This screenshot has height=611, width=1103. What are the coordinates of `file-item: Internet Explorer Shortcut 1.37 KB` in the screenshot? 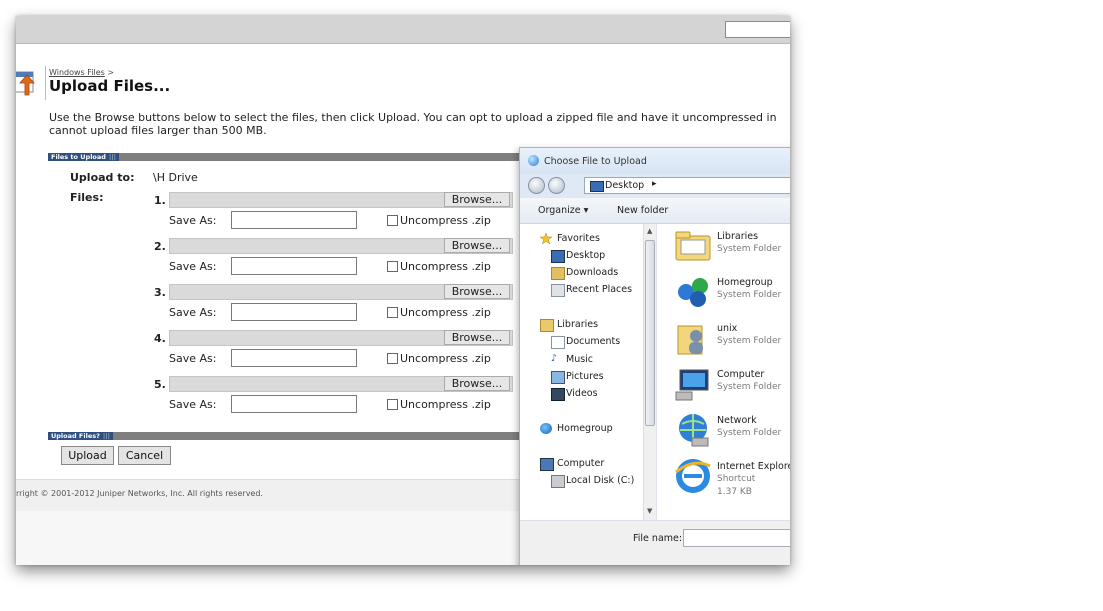 It's located at (725, 476).